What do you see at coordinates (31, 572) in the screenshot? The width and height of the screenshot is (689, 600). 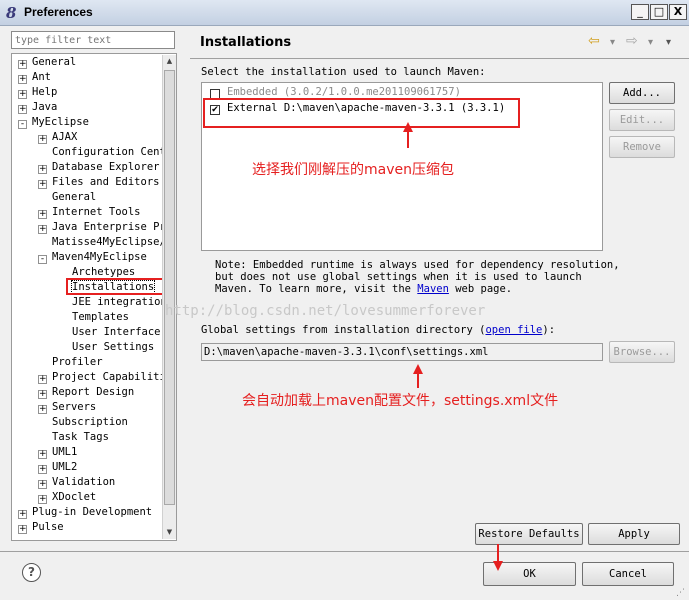 I see `help-icon: ?` at bounding box center [31, 572].